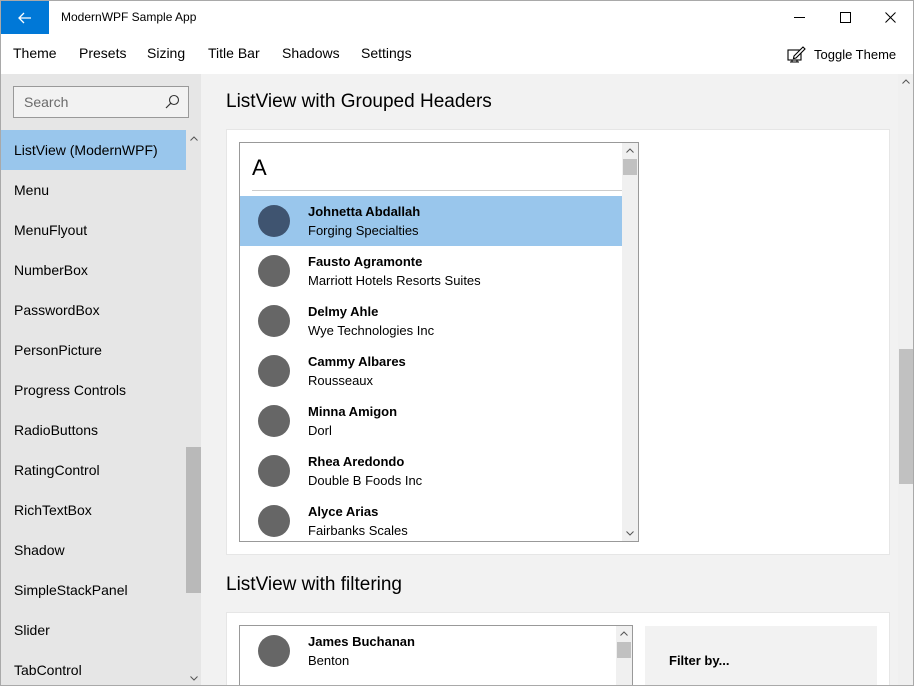 This screenshot has height=686, width=914. What do you see at coordinates (93, 630) in the screenshot?
I see `sidebar-item-slider: Slider` at bounding box center [93, 630].